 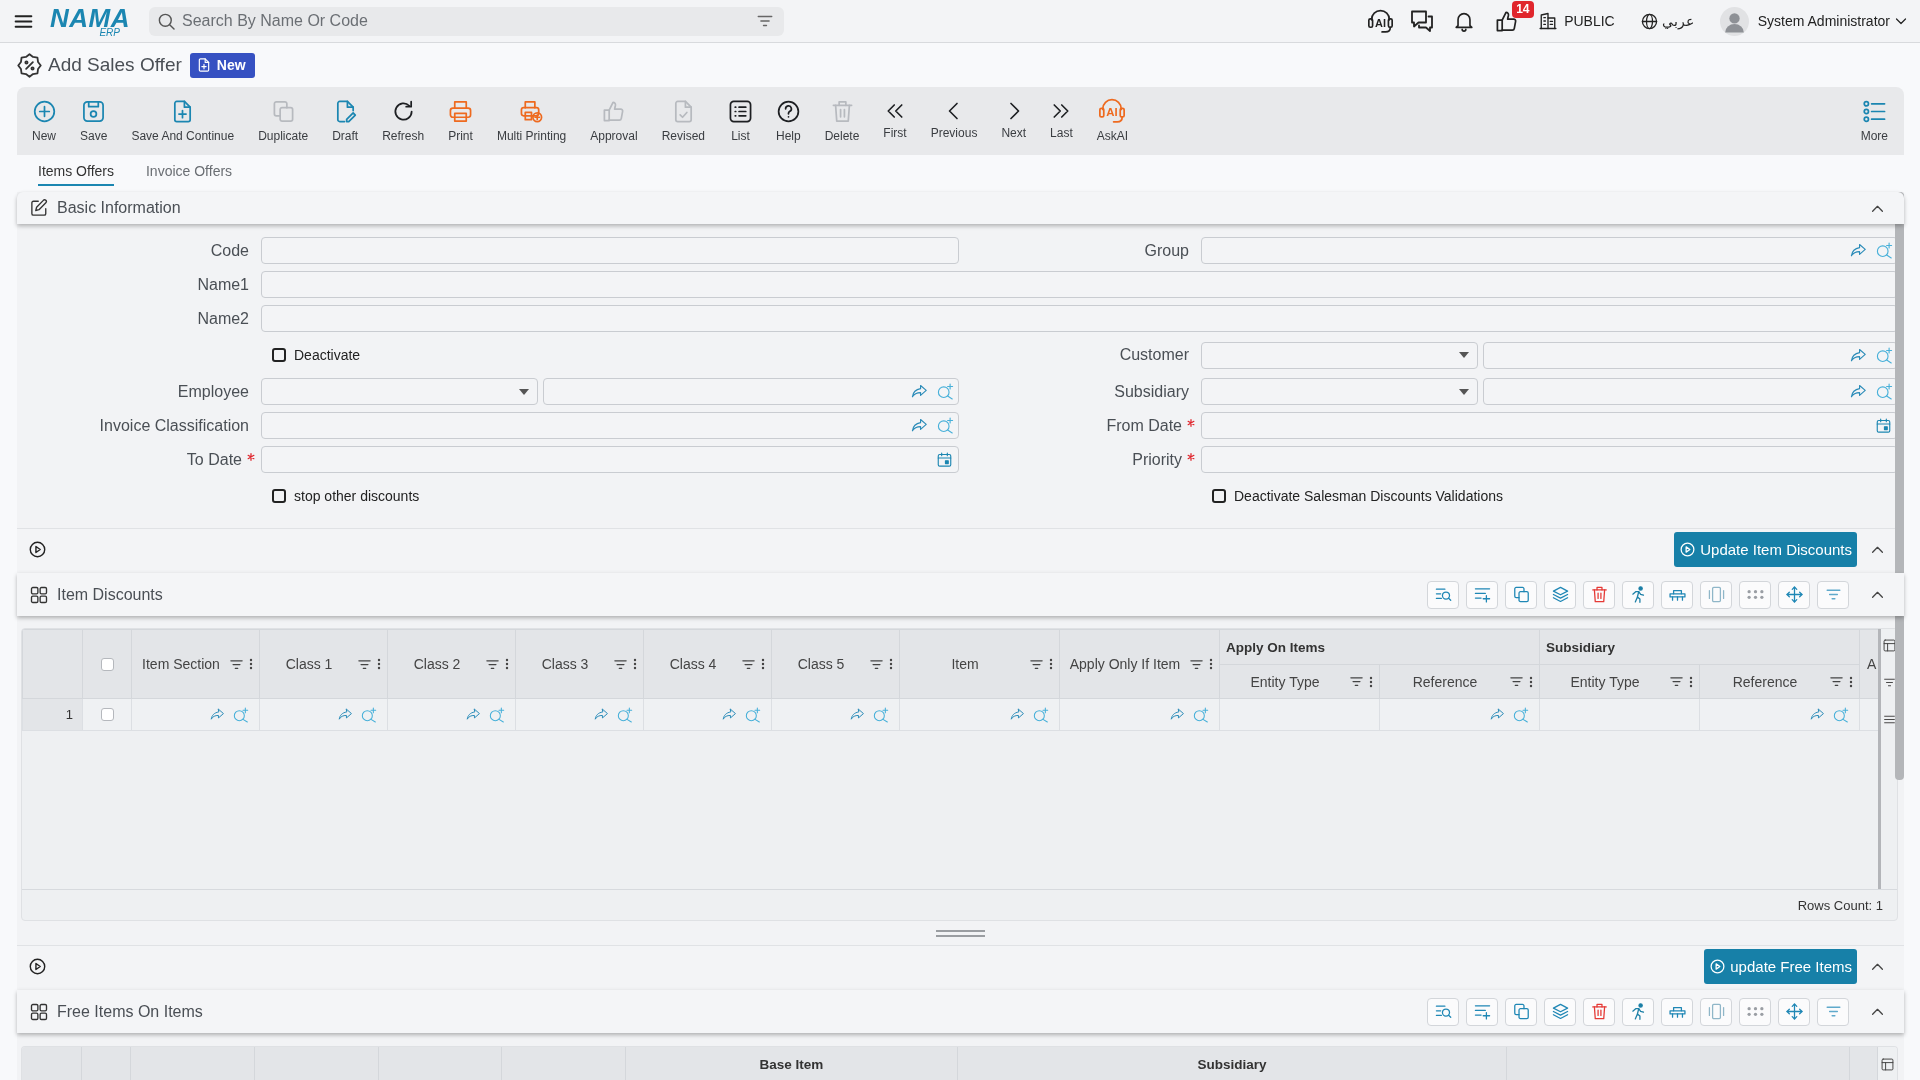 What do you see at coordinates (1780, 966) in the screenshot?
I see `update-button: update Free Items` at bounding box center [1780, 966].